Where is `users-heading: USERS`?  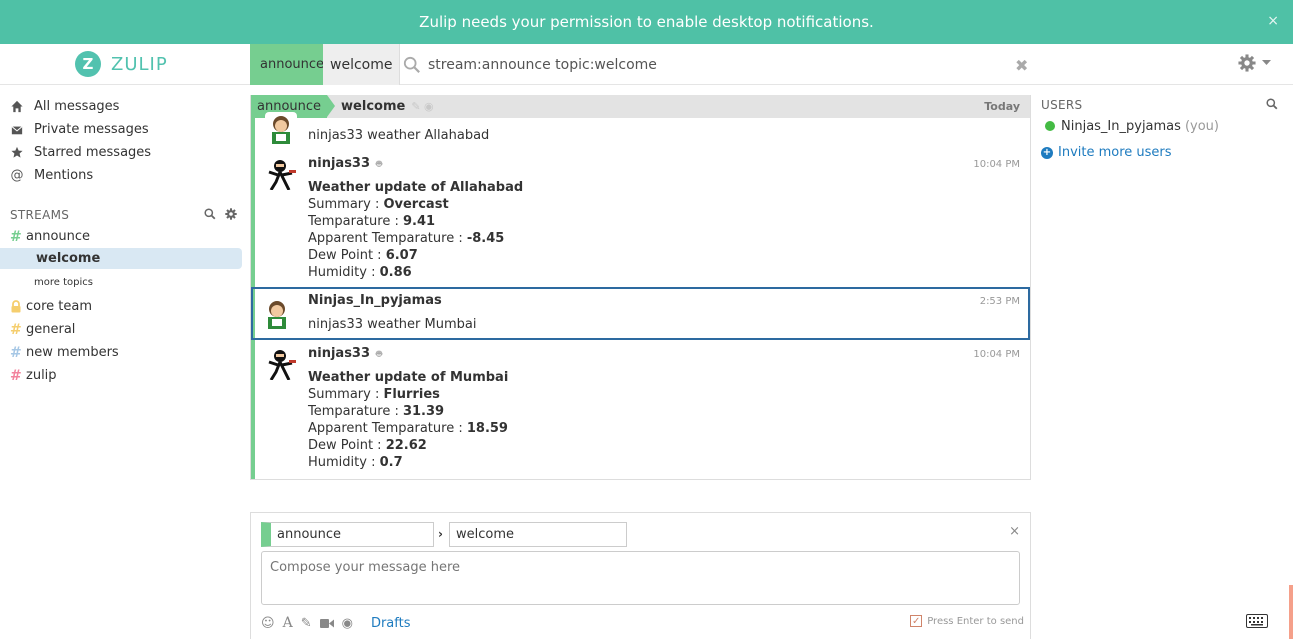
users-heading: USERS is located at coordinates (1062, 105).